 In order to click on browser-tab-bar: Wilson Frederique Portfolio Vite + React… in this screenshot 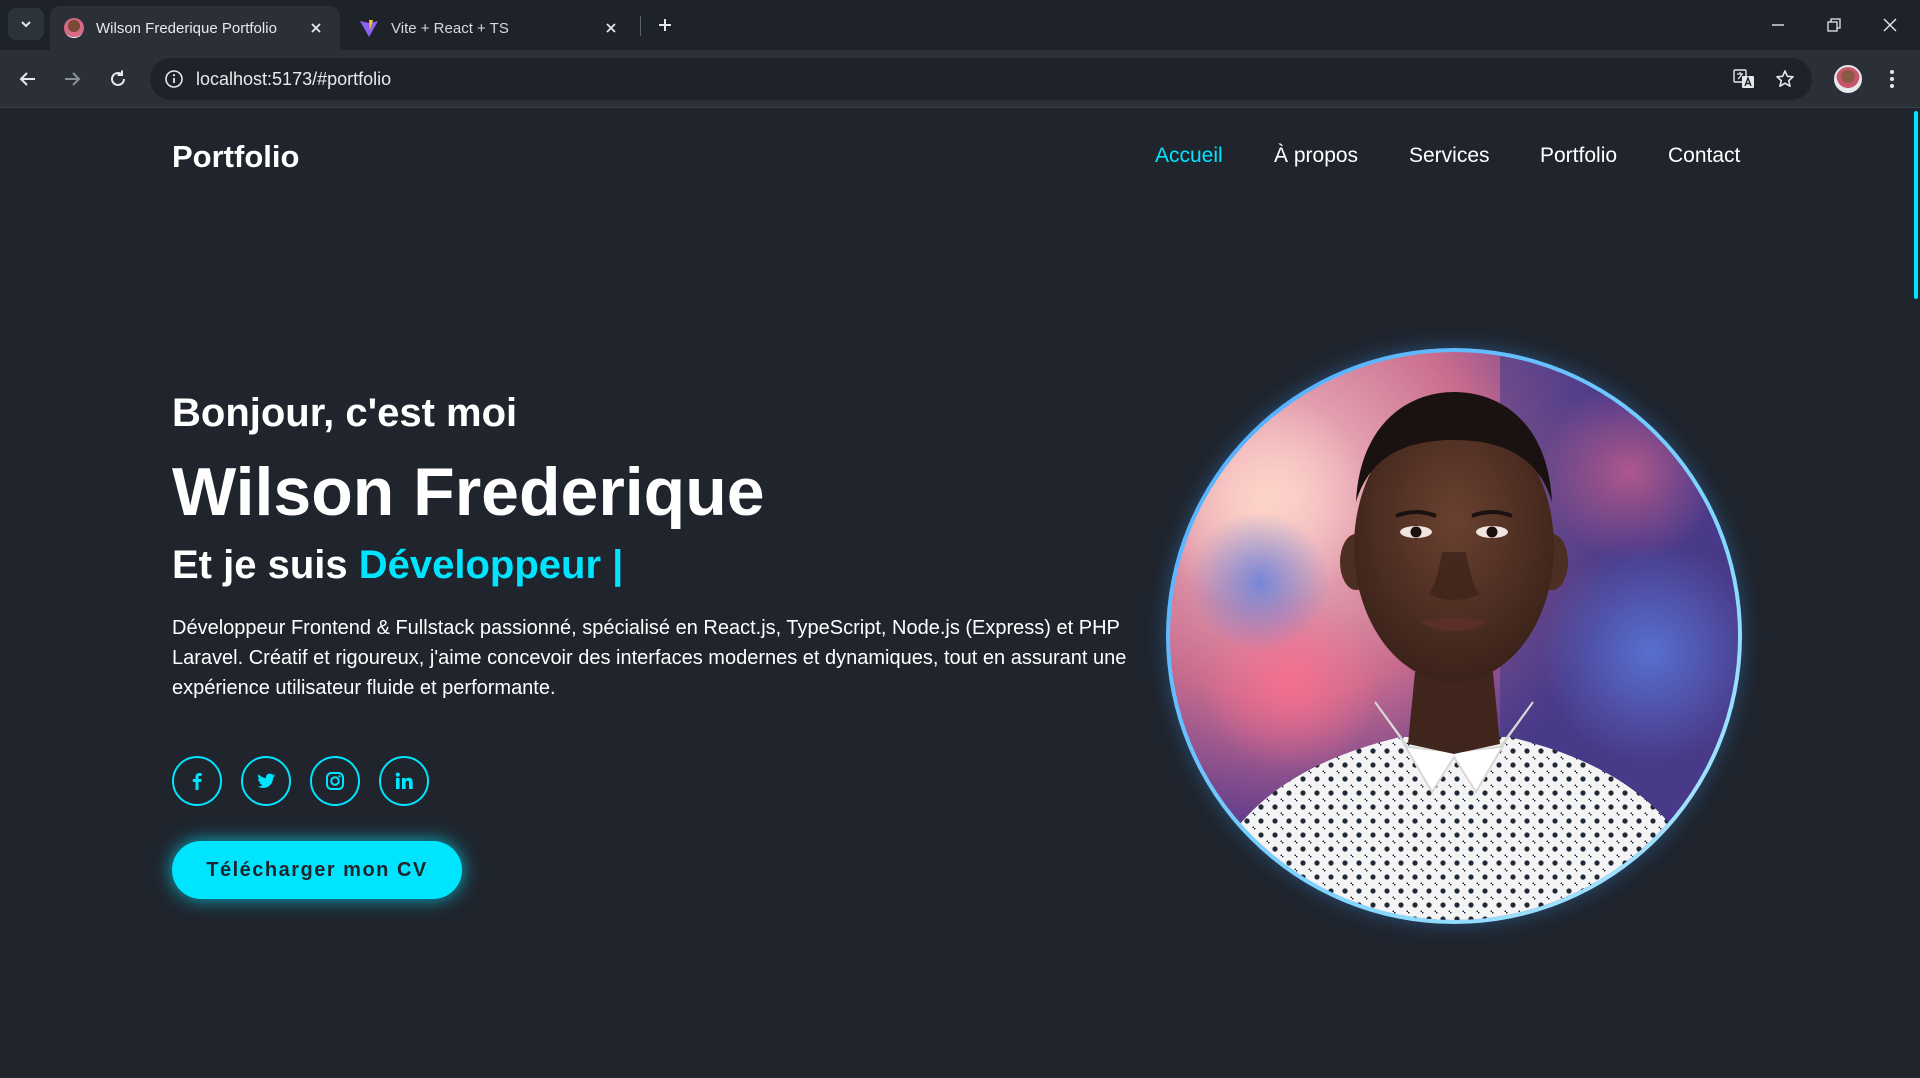, I will do `click(960, 25)`.